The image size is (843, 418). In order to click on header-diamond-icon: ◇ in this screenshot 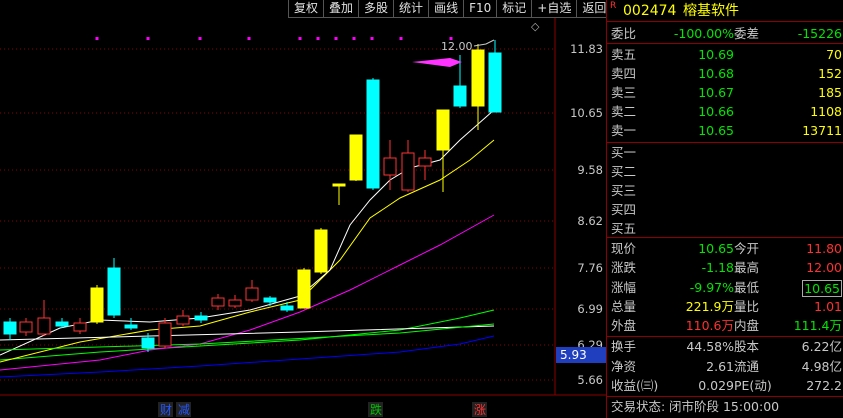, I will do `click(535, 27)`.